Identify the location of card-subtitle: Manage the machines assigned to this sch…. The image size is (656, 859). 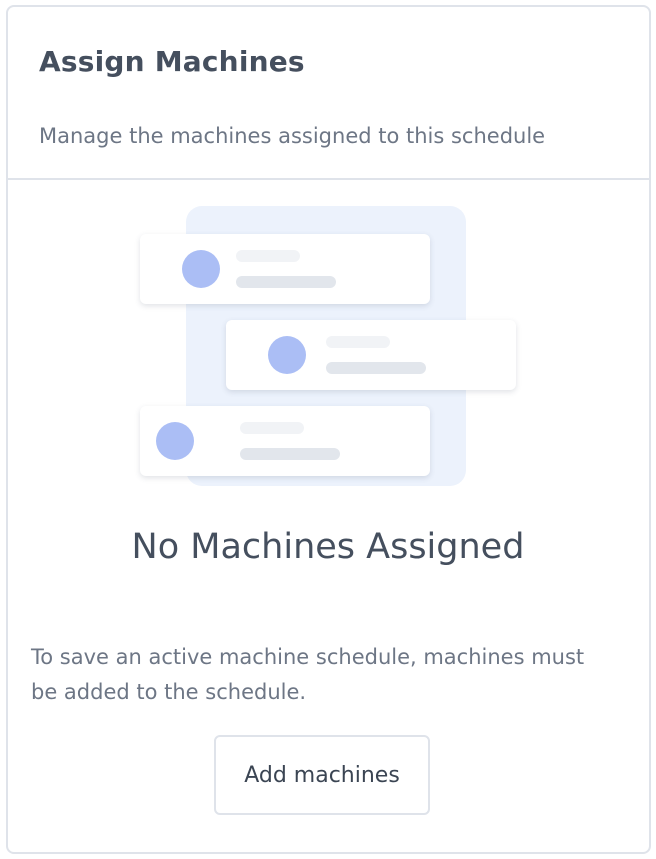
(292, 136).